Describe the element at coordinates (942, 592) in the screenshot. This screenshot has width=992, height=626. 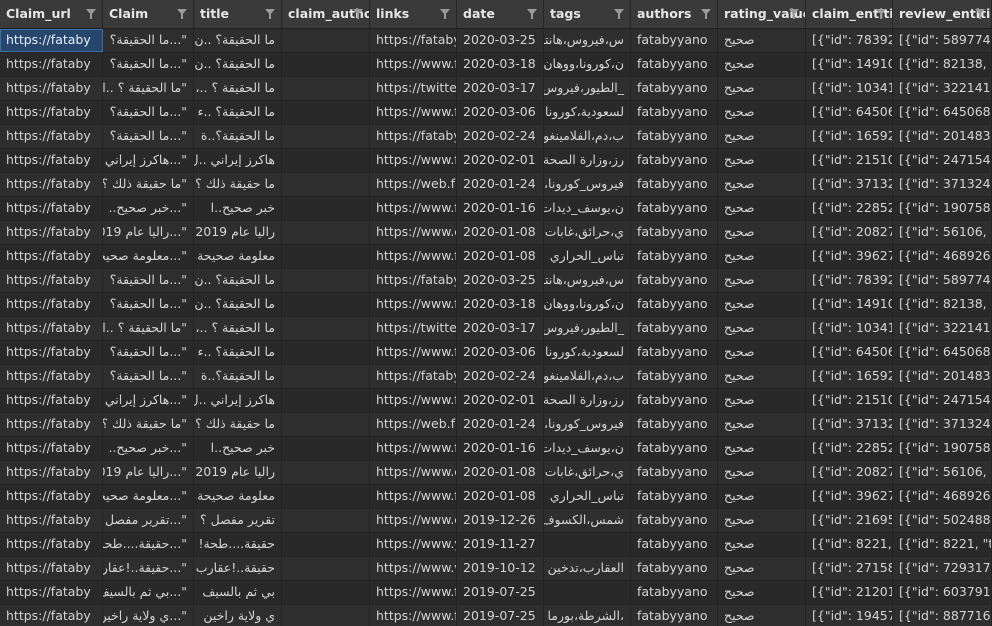
I see `cell-review-entities: [{"id": 603791` at that location.